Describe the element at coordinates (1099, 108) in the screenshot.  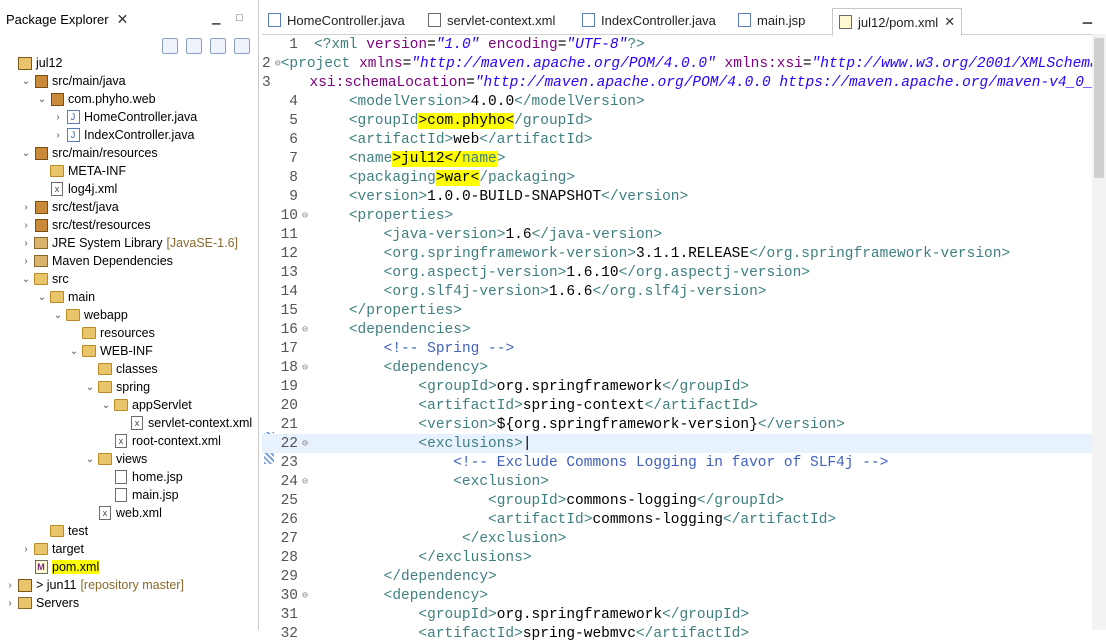
I see `scrollbar-thumb` at that location.